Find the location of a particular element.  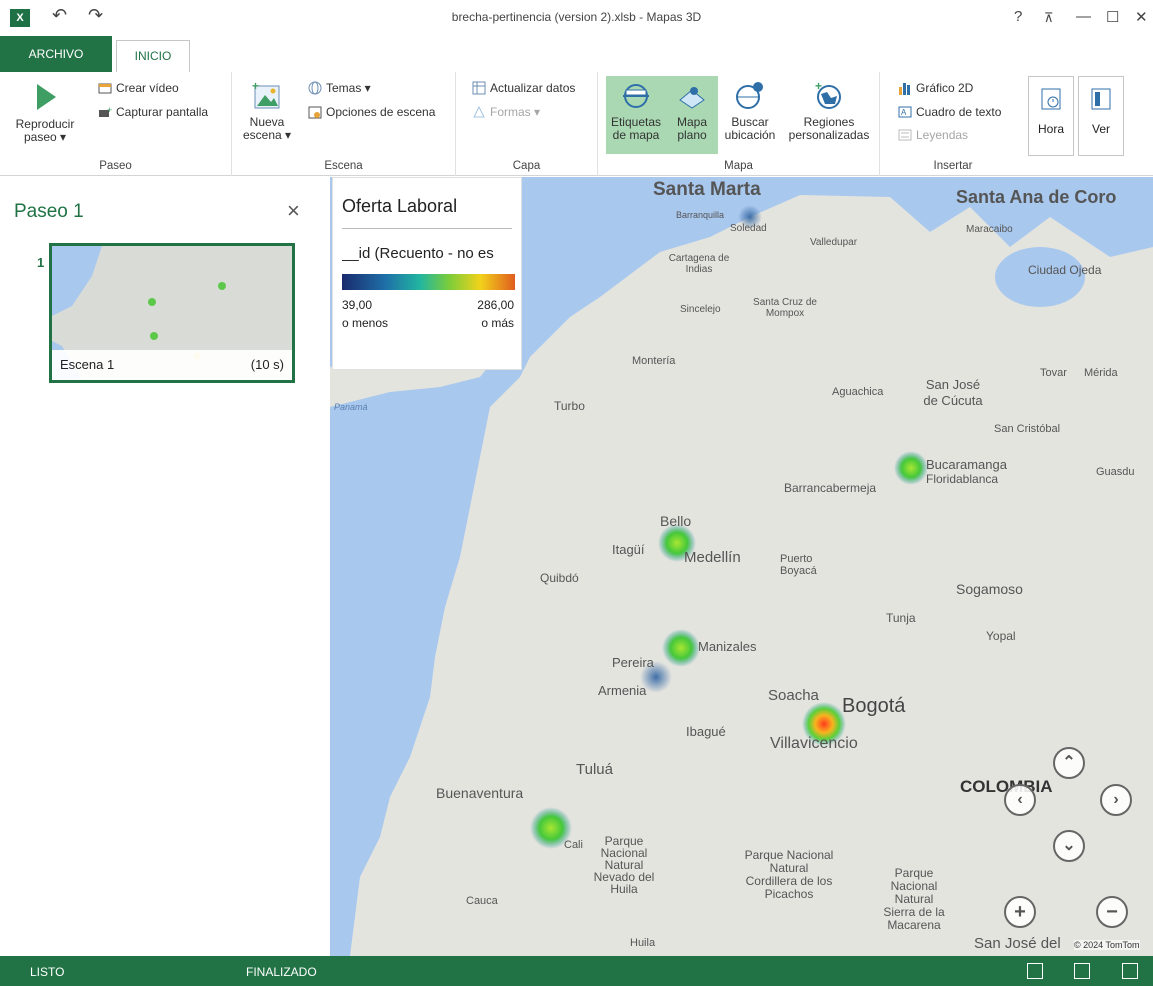

label-merida: Mérida is located at coordinates (1101, 373).